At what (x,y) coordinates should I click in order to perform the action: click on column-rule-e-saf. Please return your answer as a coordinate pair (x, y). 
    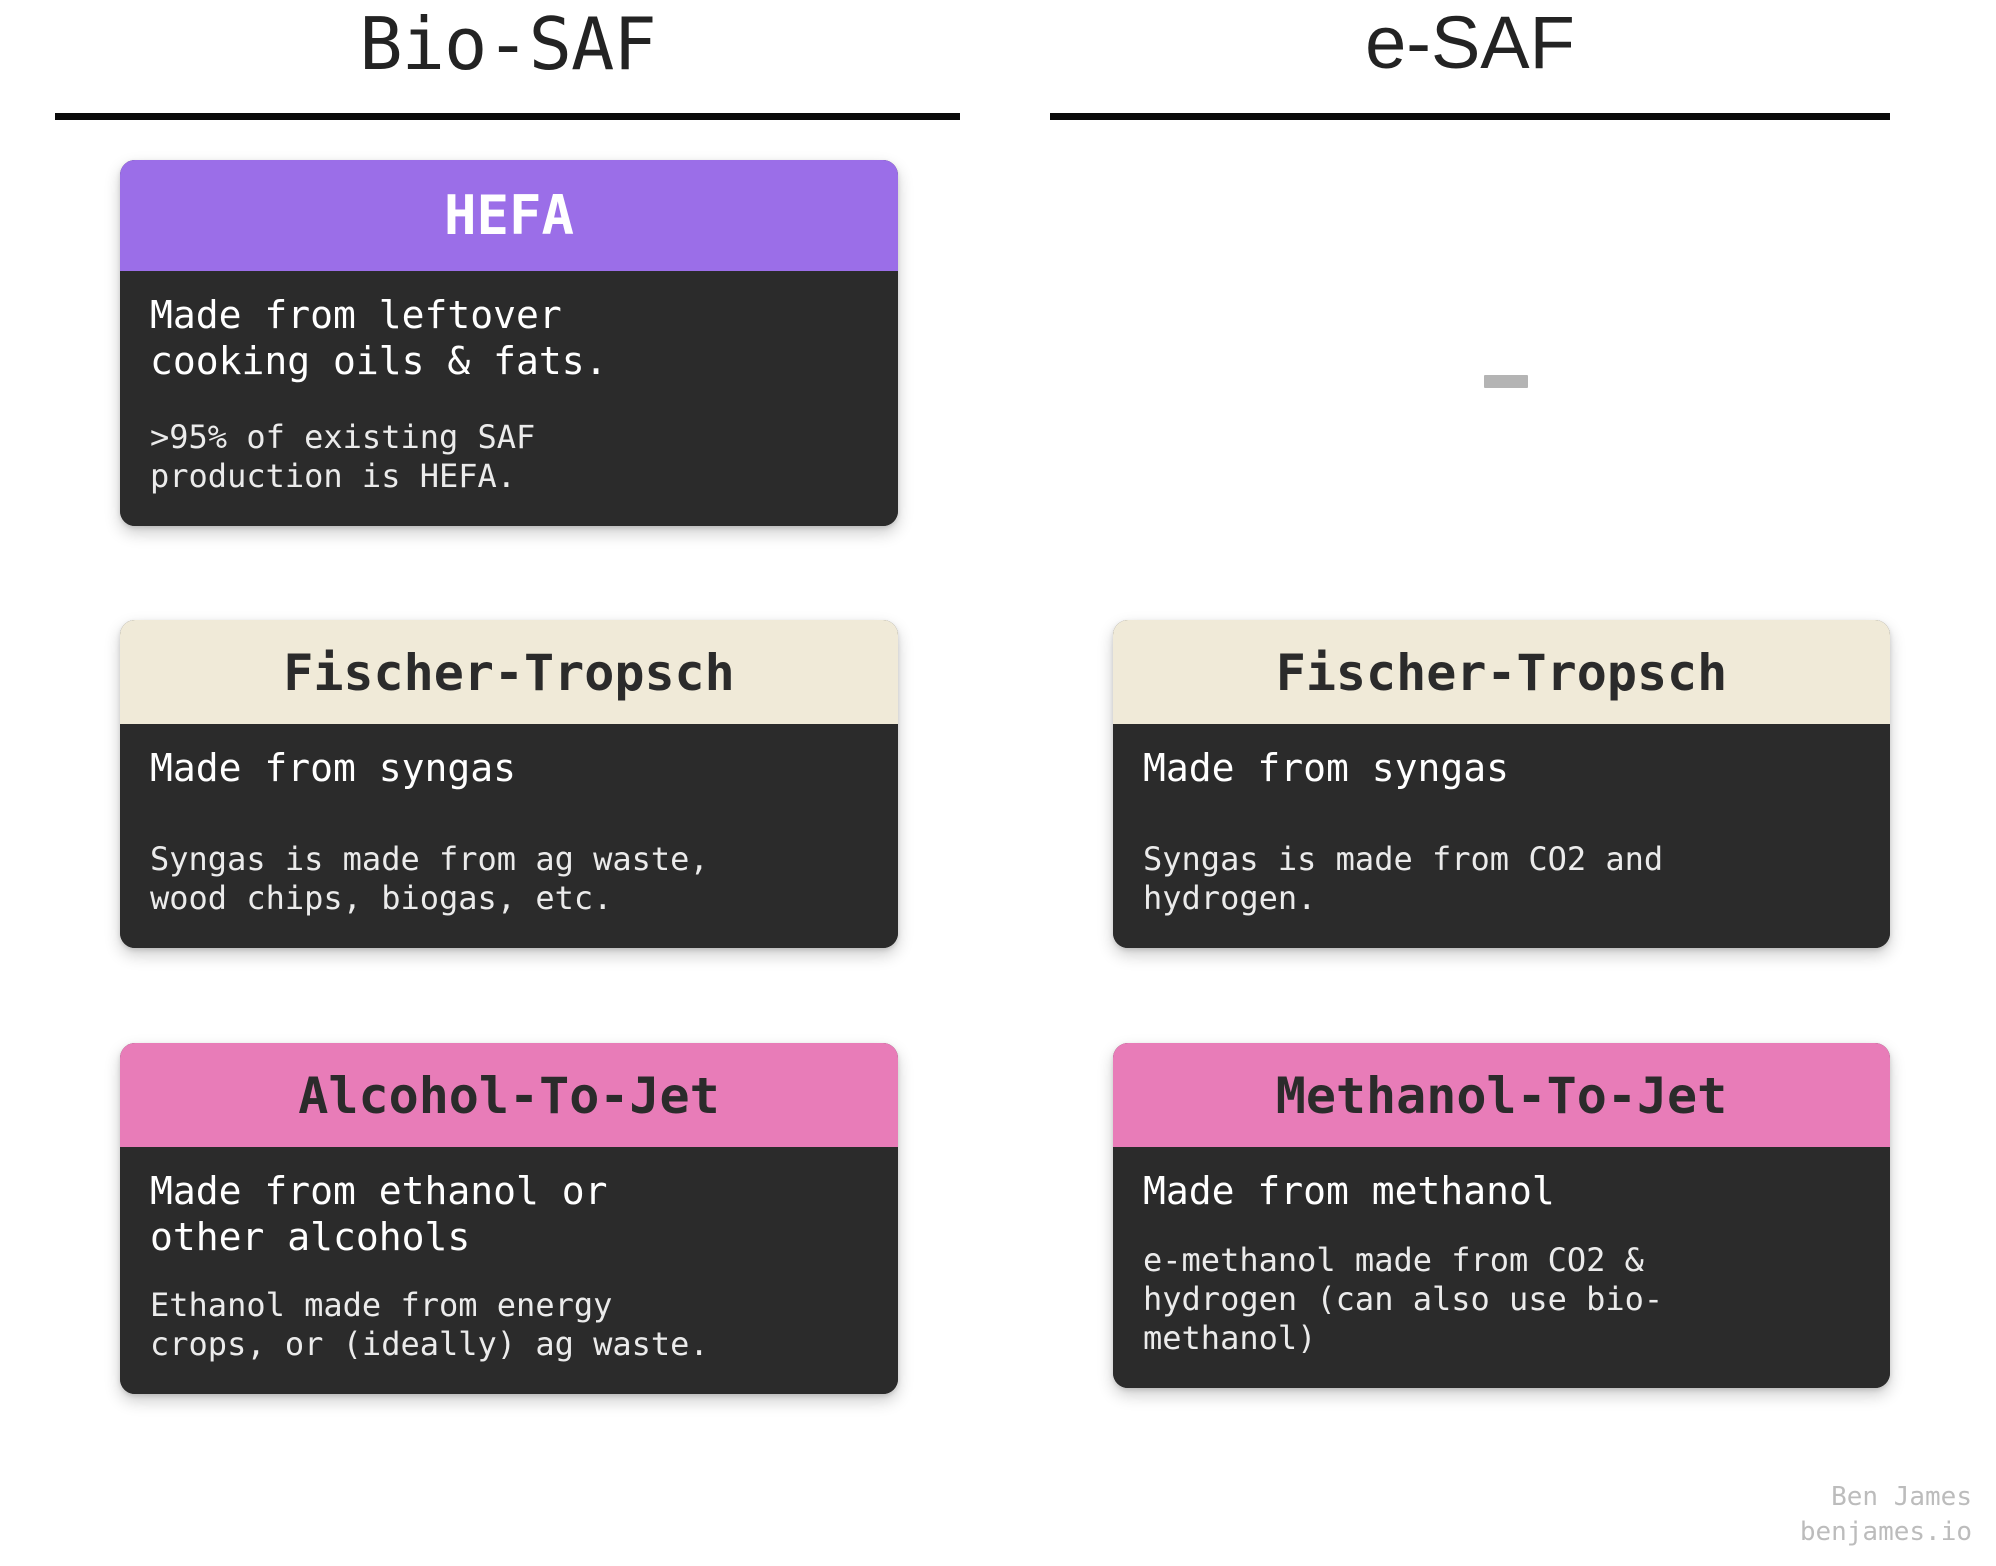
    Looking at the image, I should click on (1470, 116).